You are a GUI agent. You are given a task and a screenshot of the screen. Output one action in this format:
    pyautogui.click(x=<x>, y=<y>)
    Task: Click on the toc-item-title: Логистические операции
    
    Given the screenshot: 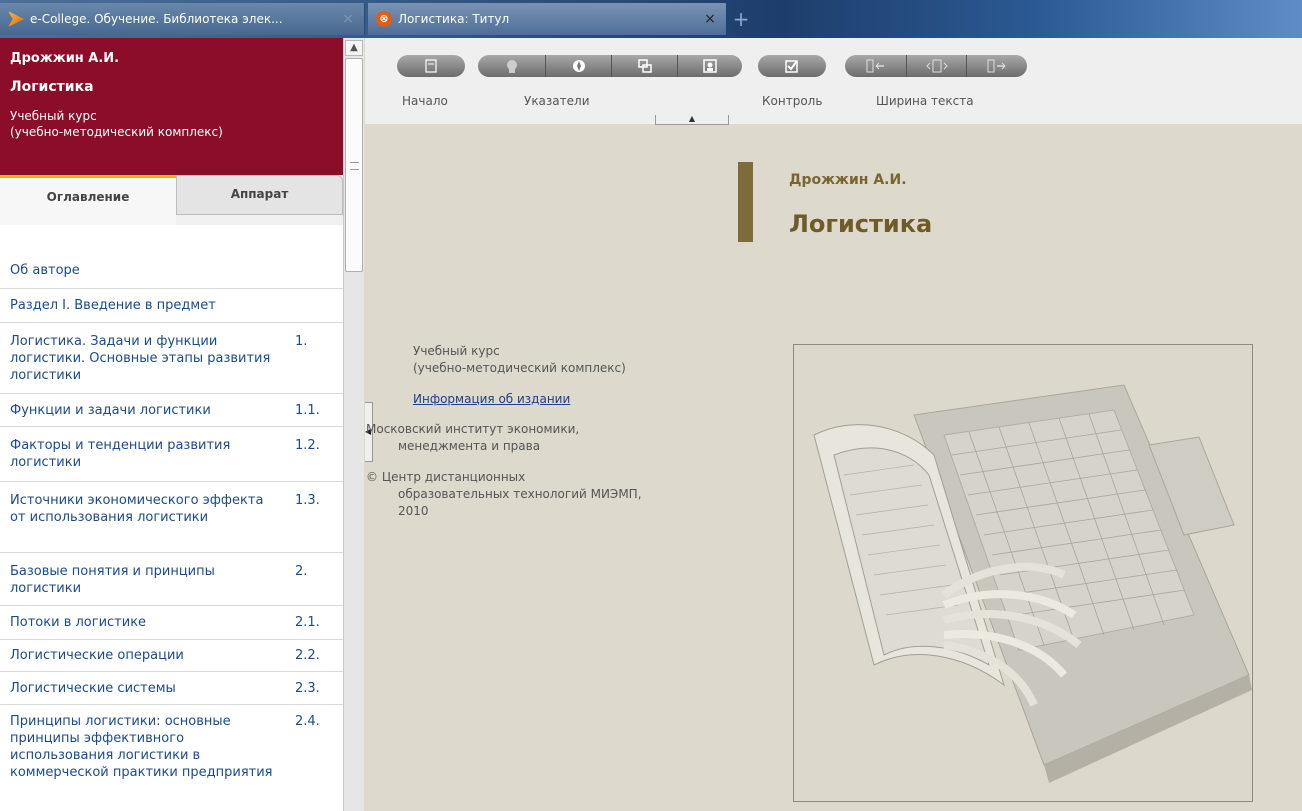 What is the action you would take?
    pyautogui.click(x=97, y=655)
    